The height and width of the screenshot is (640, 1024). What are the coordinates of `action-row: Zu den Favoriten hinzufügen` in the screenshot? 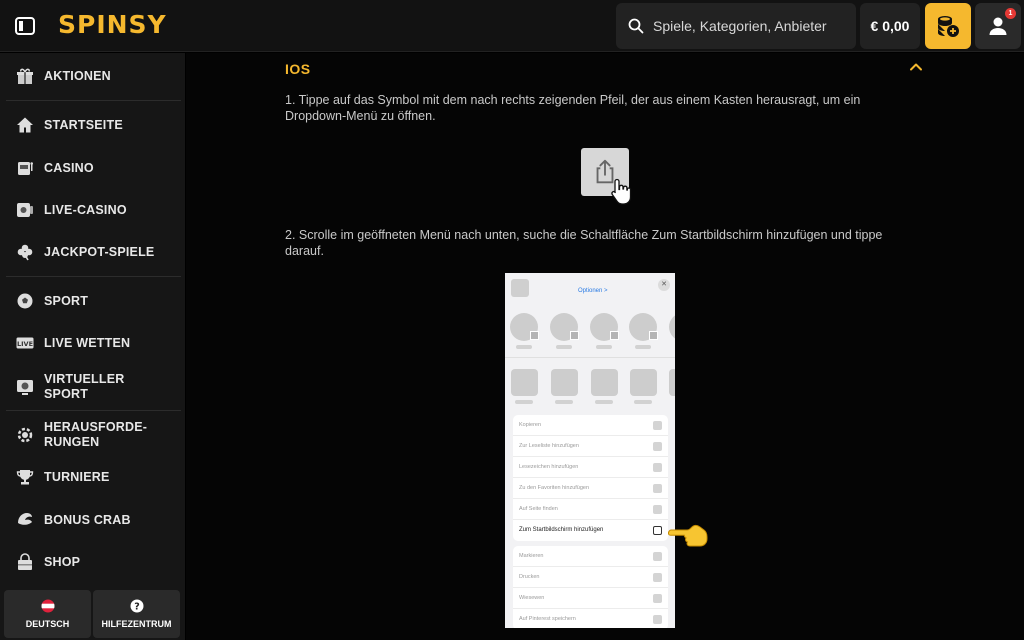 It's located at (590, 488).